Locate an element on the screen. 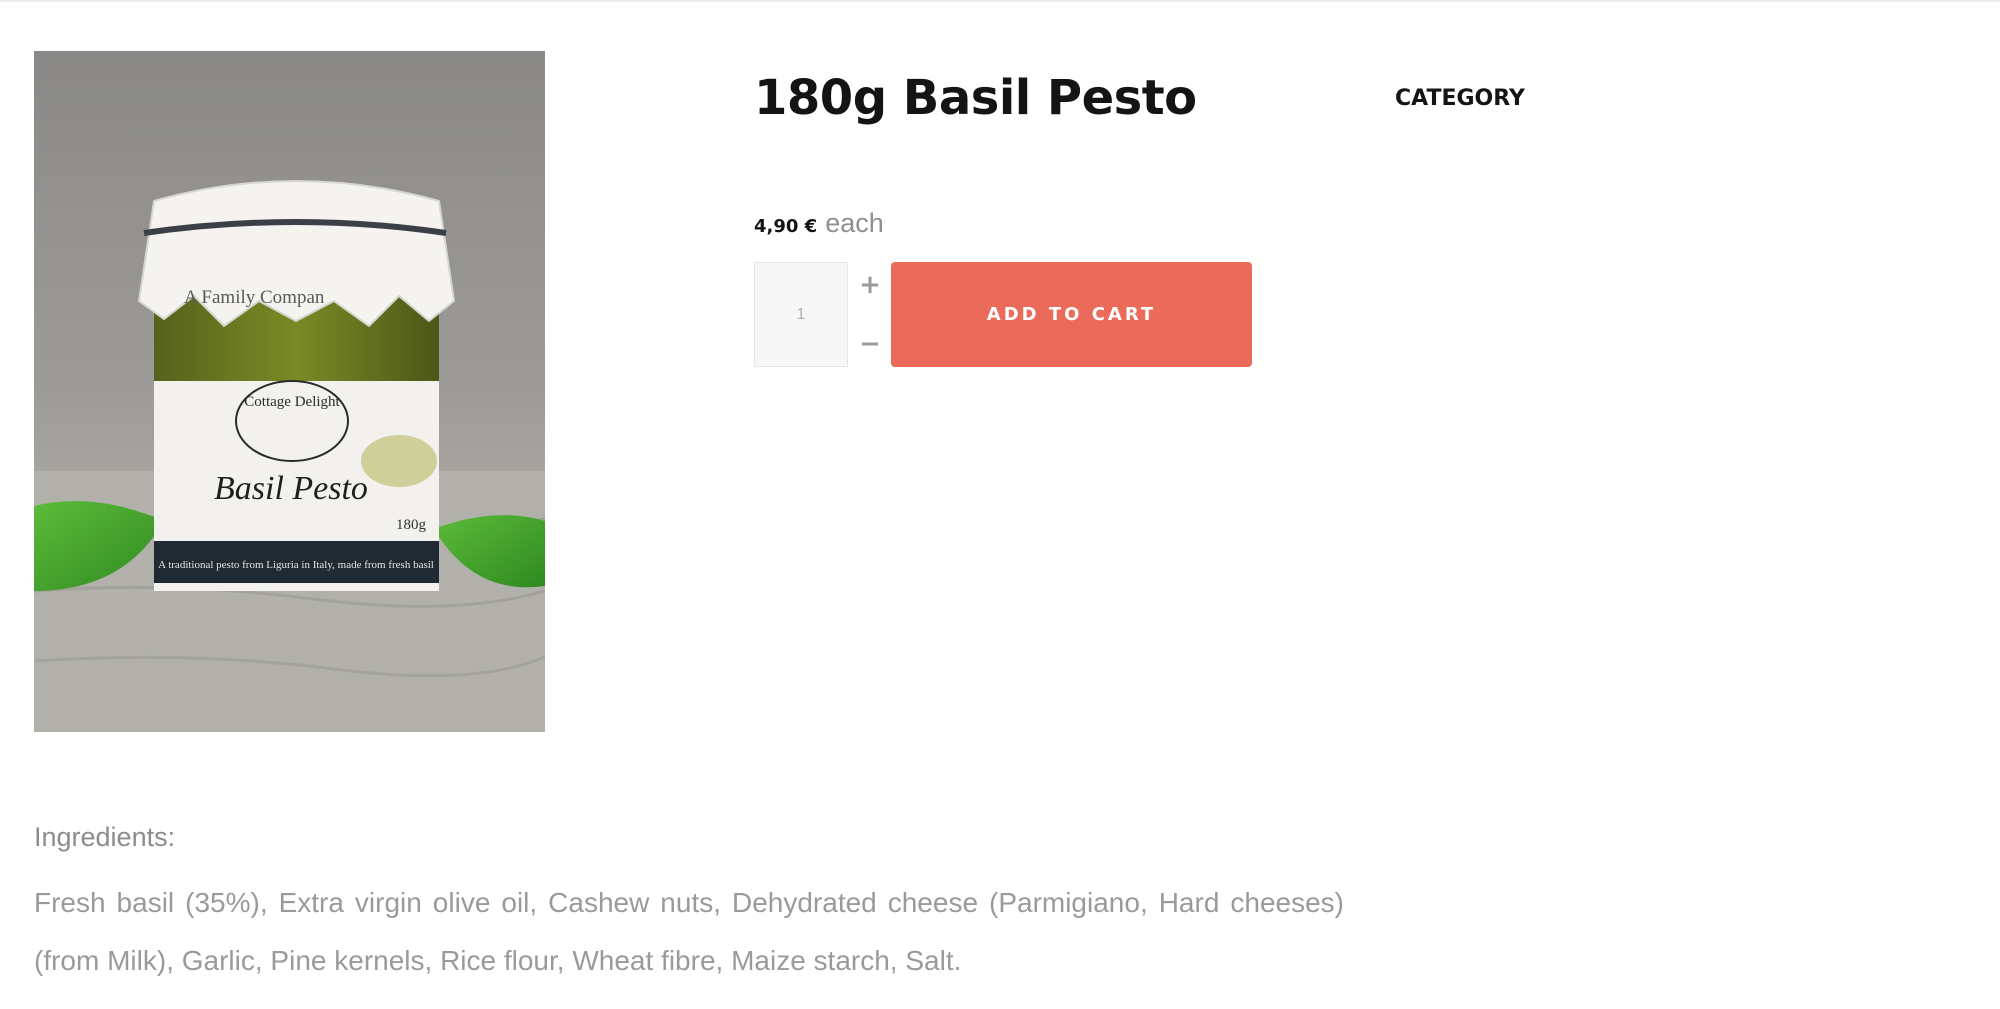 The image size is (2000, 1009). plus-icon: + is located at coordinates (870, 285).